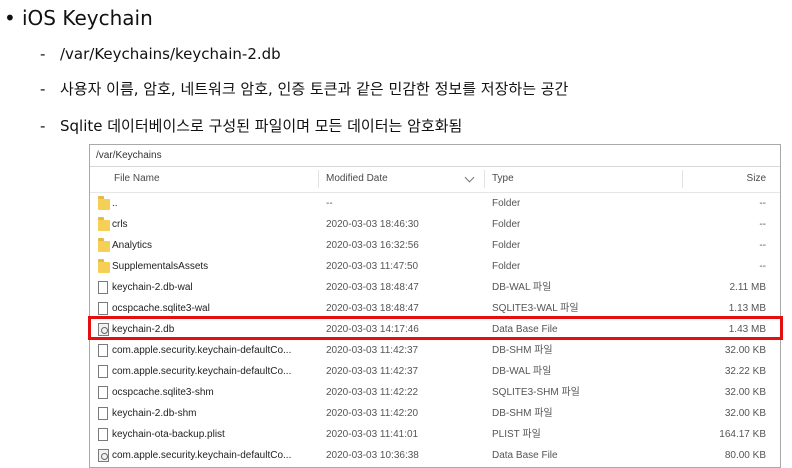 The height and width of the screenshot is (468, 792). Describe the element at coordinates (525, 455) in the screenshot. I see `file-type: Data Base File` at that location.